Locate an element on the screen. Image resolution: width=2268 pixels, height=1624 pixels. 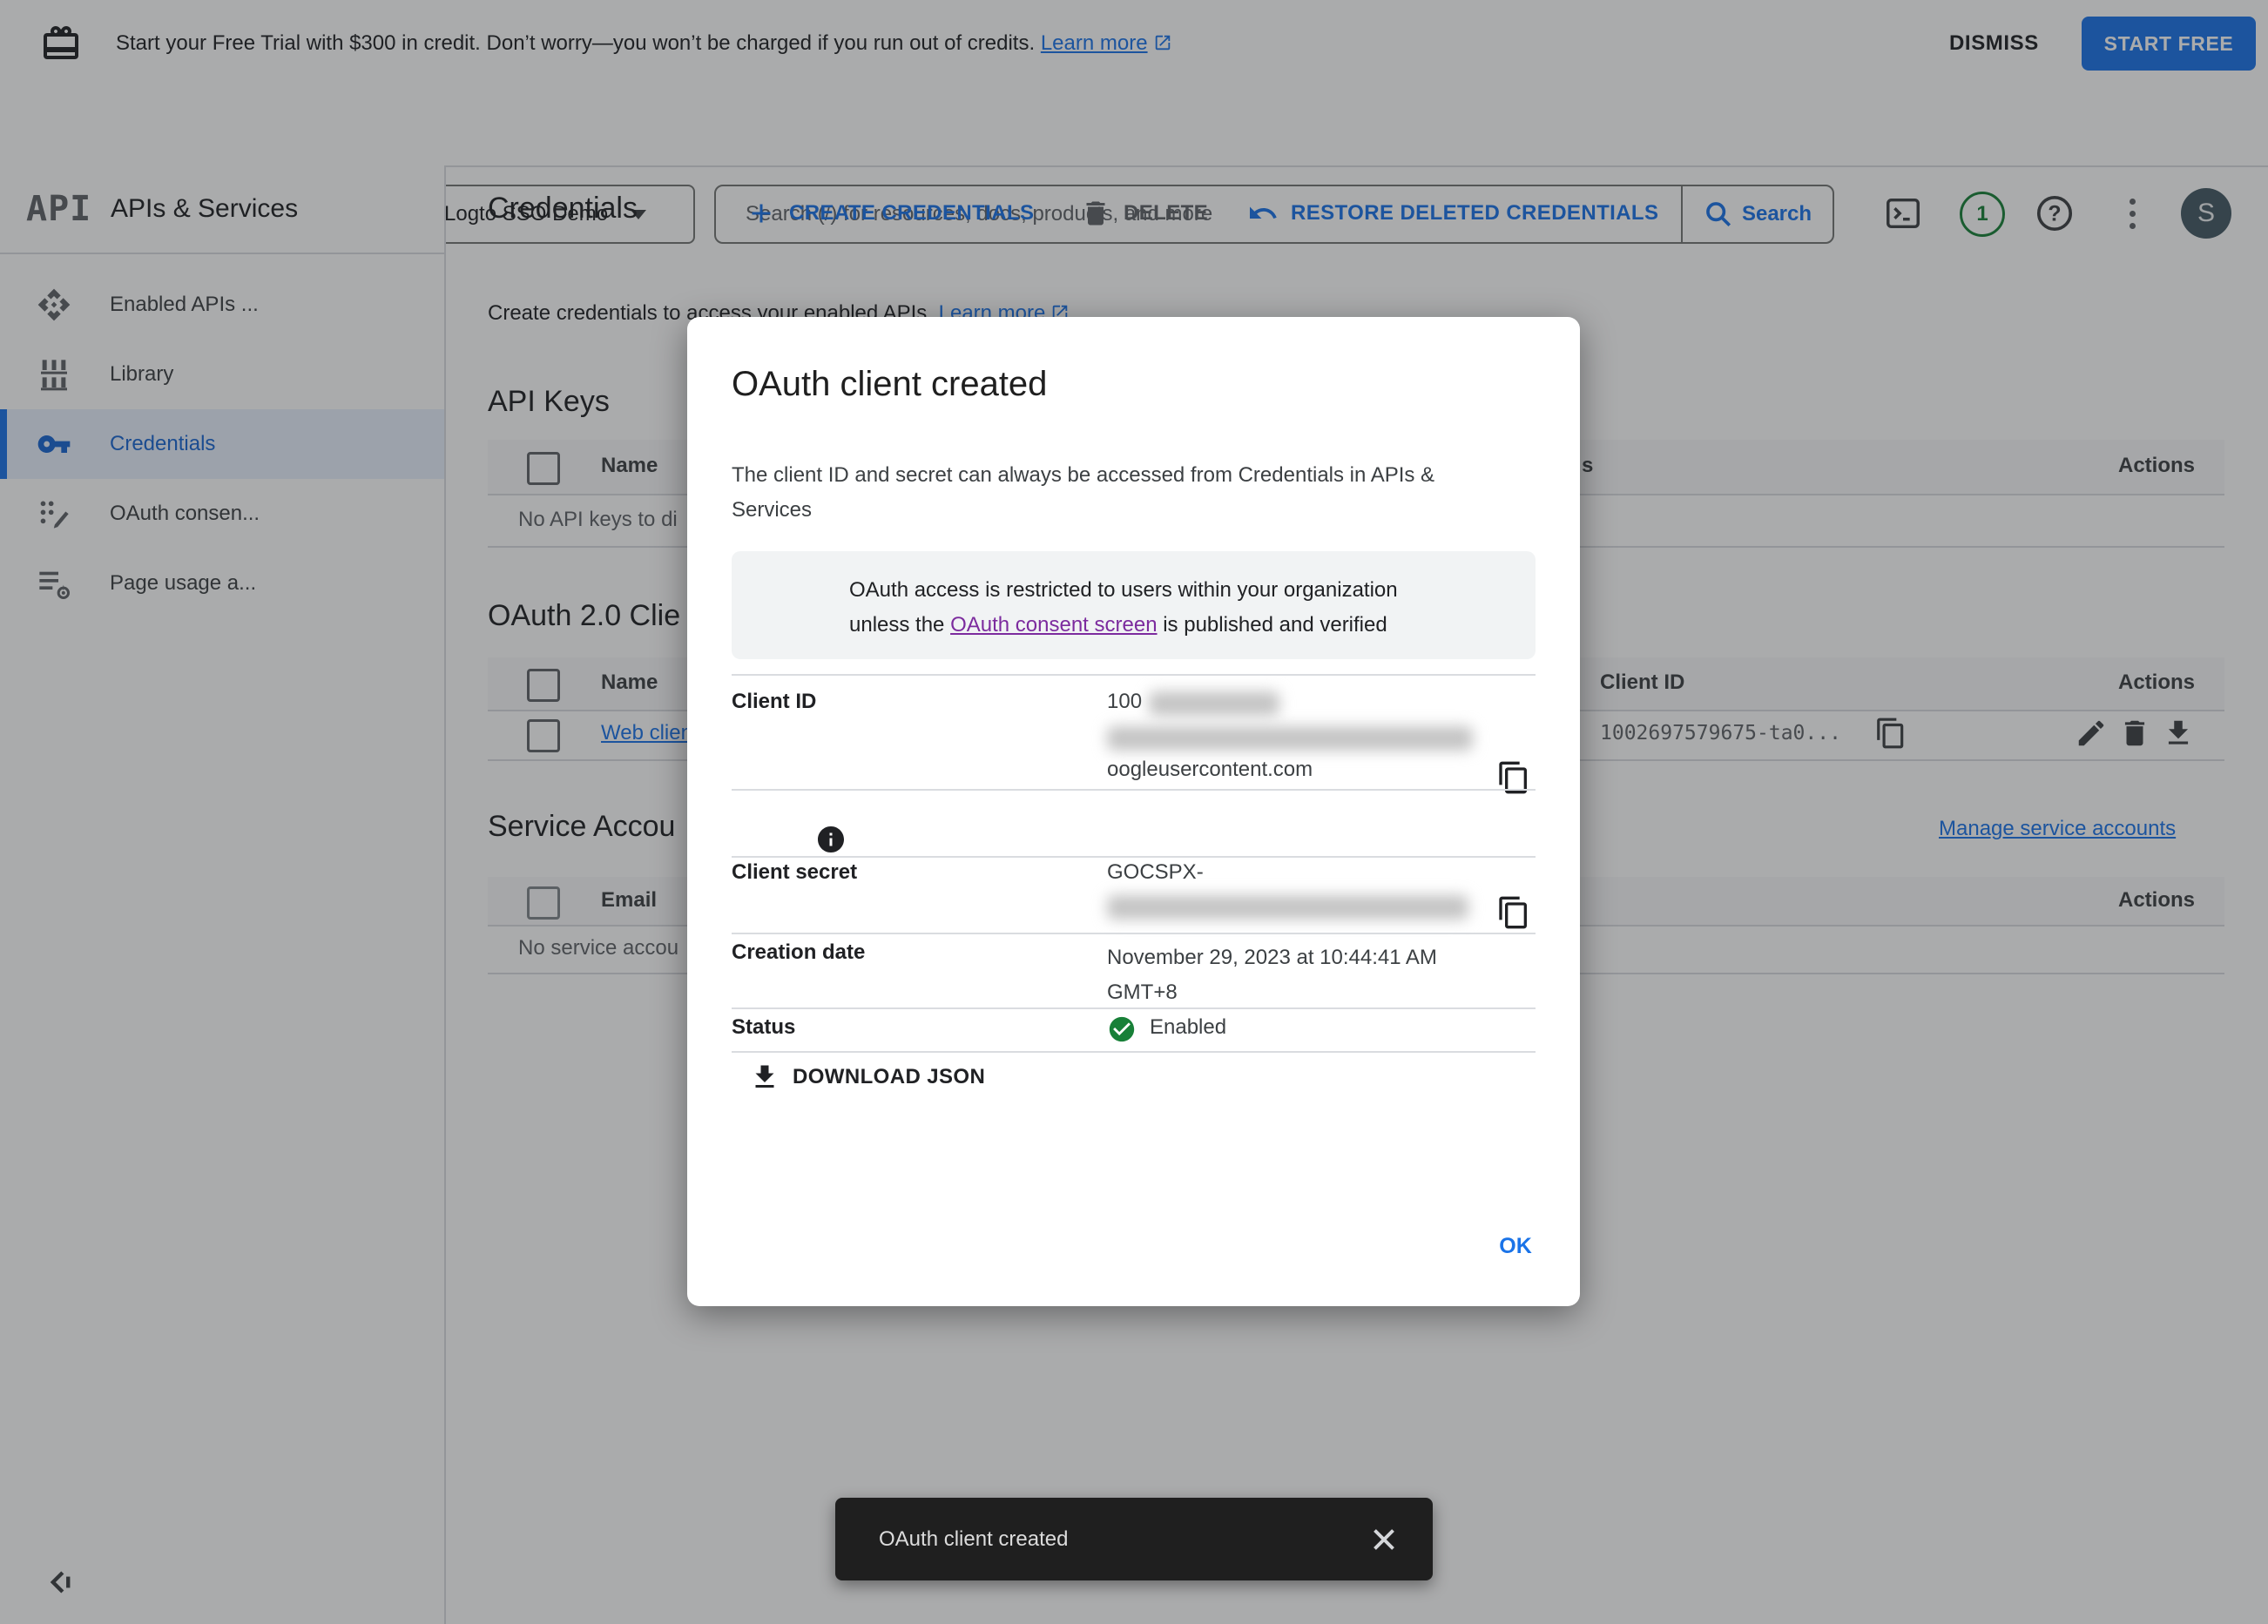
redacted-client-secret is located at coordinates (1287, 908).